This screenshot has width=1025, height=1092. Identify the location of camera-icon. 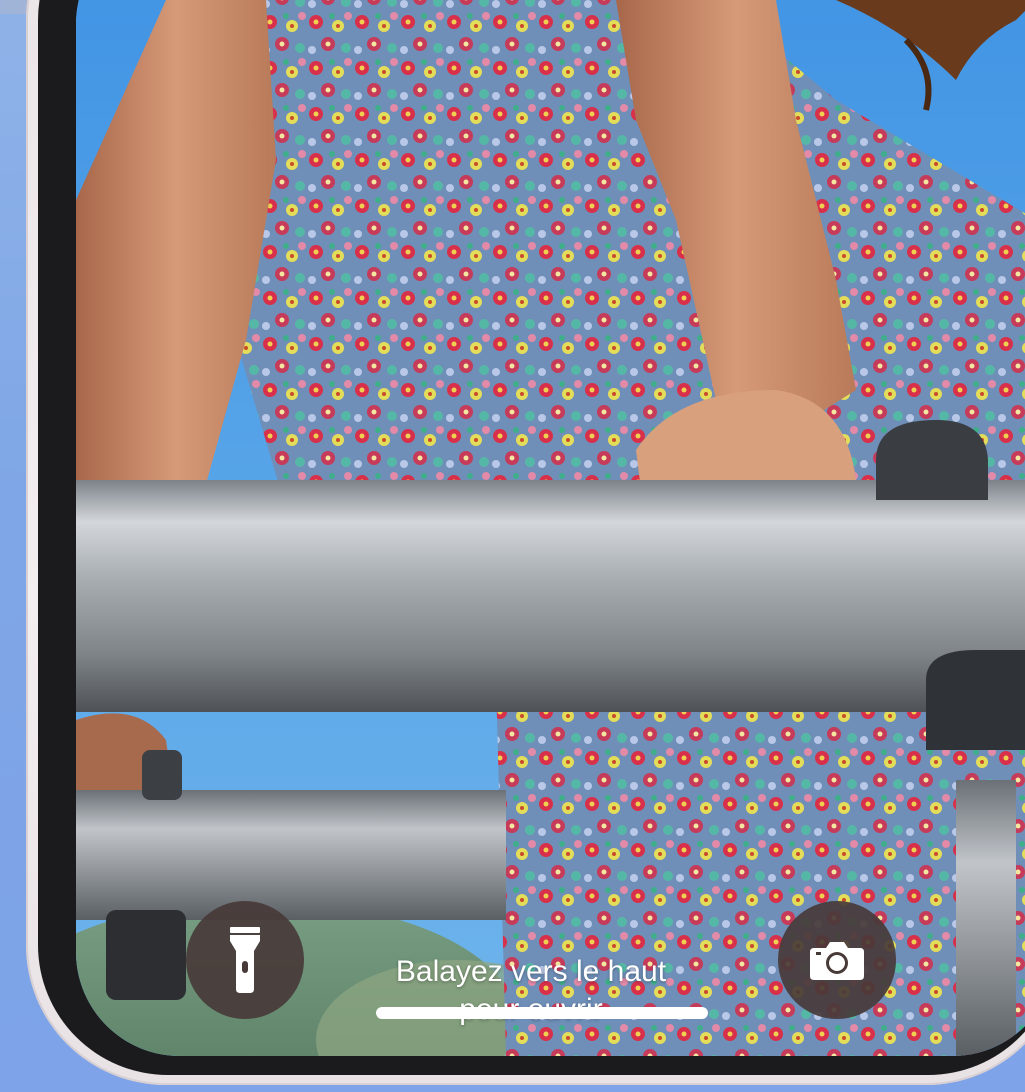
(837, 961).